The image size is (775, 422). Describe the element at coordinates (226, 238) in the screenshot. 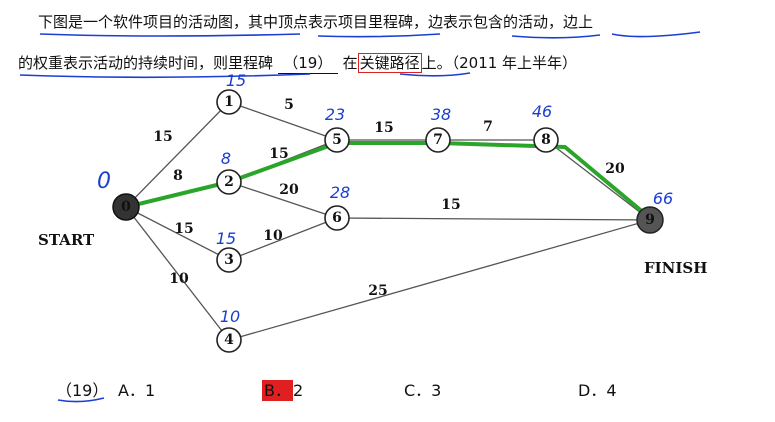

I see `hand-time-3: 15` at that location.